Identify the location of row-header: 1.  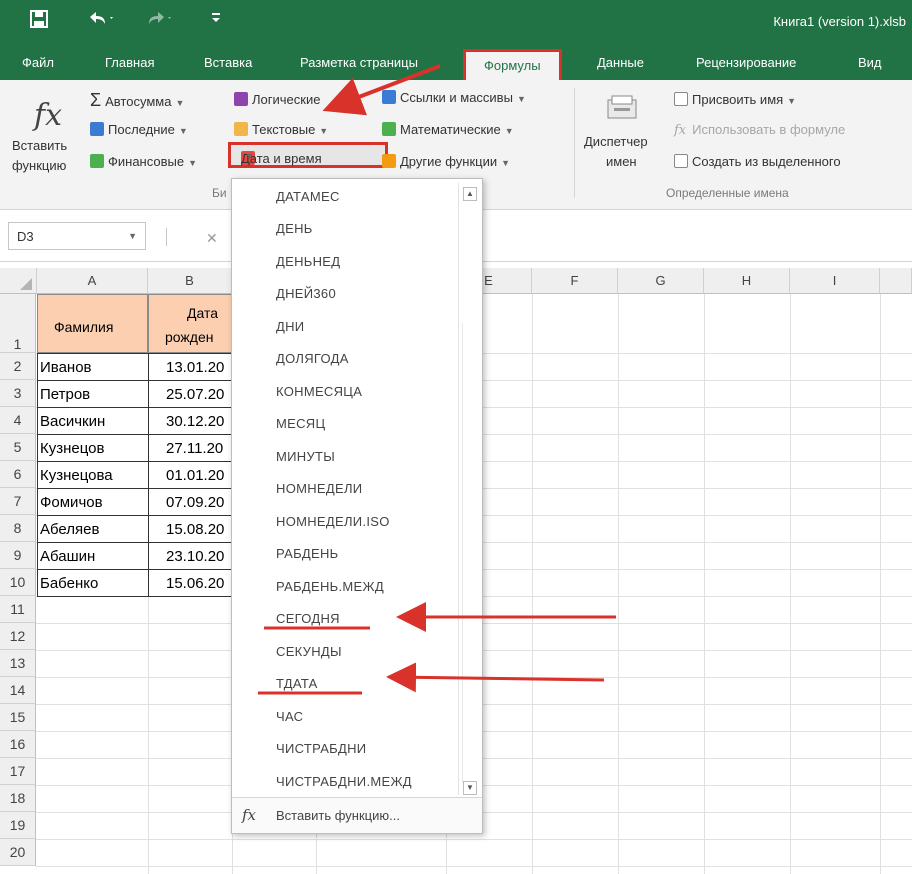
(18, 323).